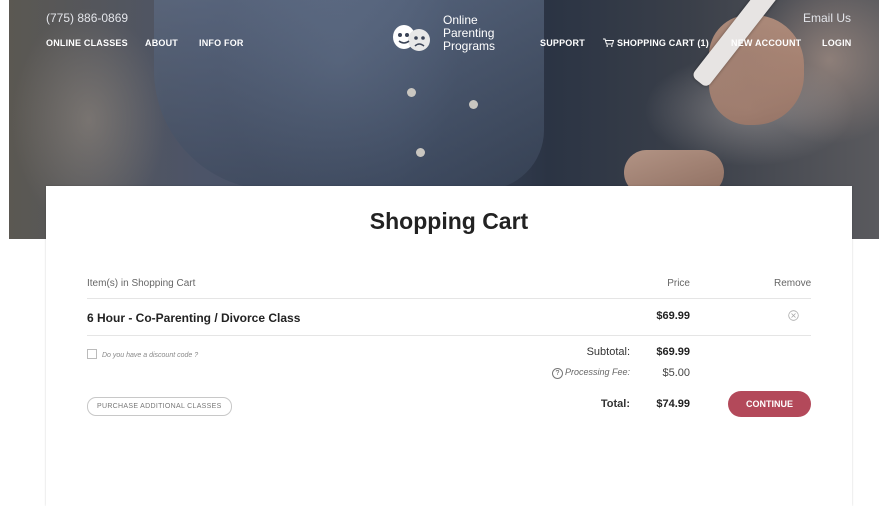 The height and width of the screenshot is (506, 879). I want to click on discount-code-toggle: Do you have a discount code ?, so click(142, 354).